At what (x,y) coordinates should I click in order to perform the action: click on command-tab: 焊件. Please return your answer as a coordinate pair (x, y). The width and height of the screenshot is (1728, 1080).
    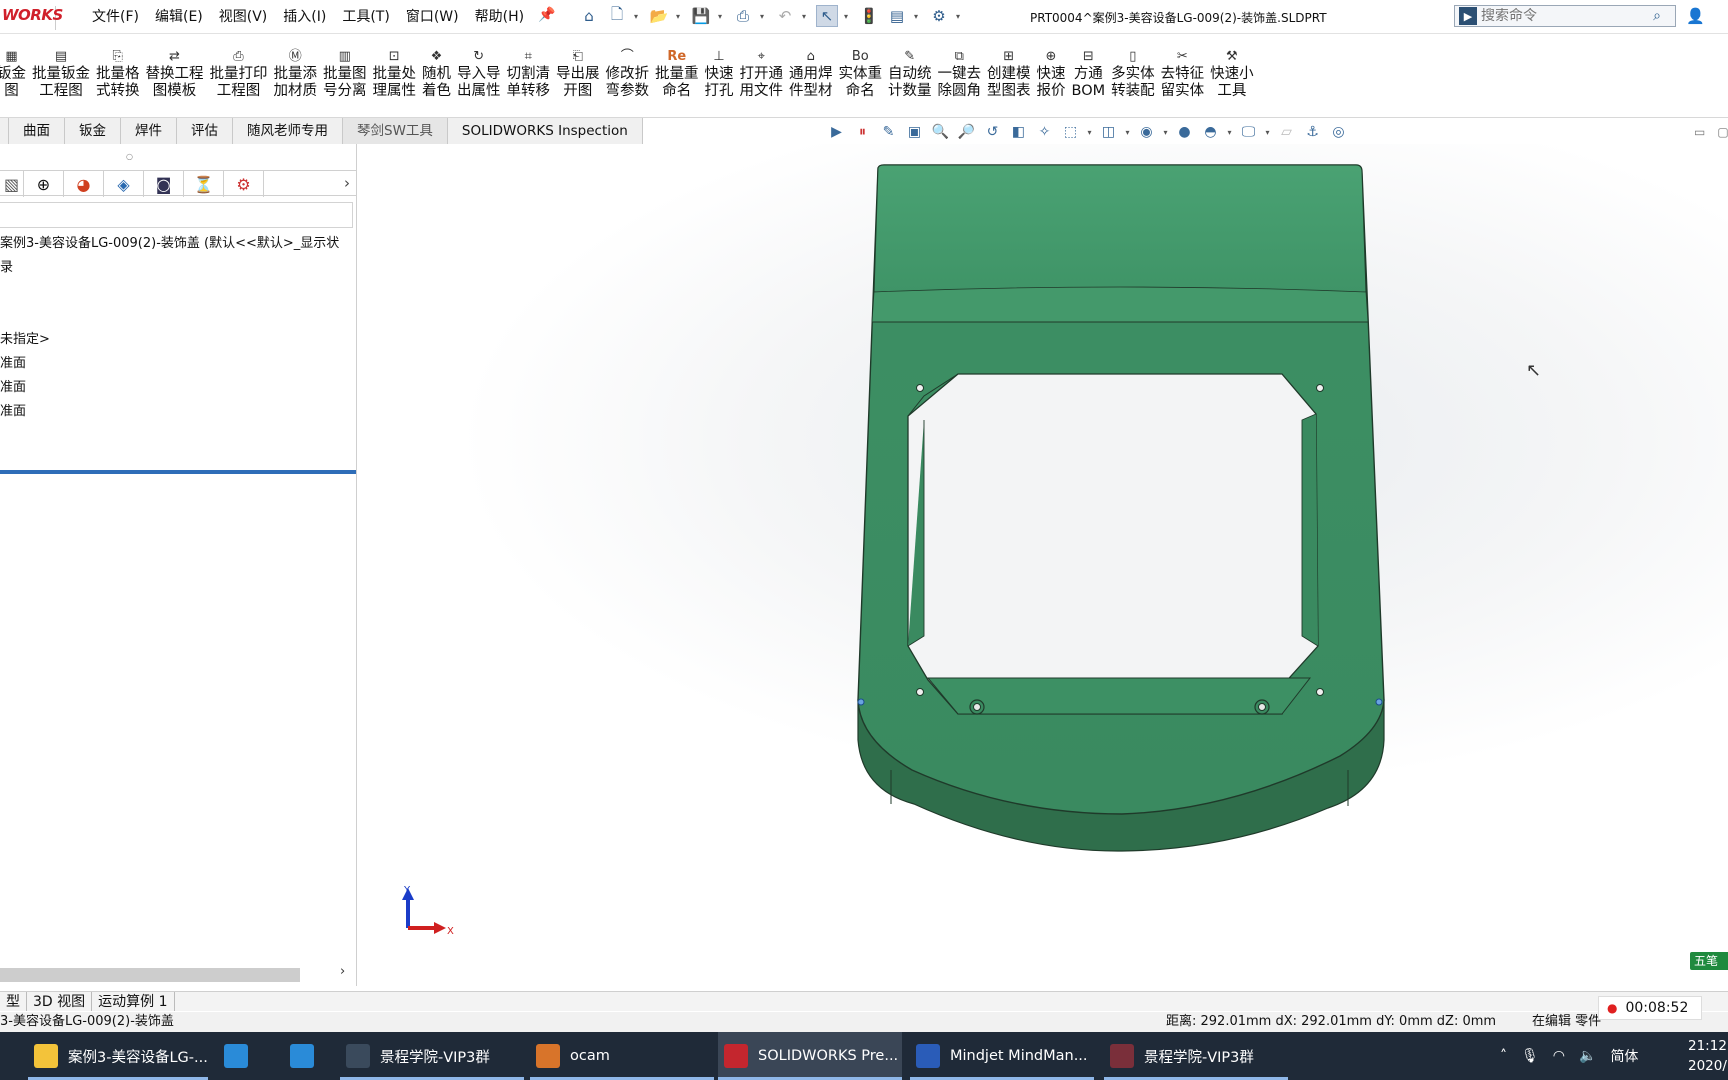
    Looking at the image, I should click on (149, 131).